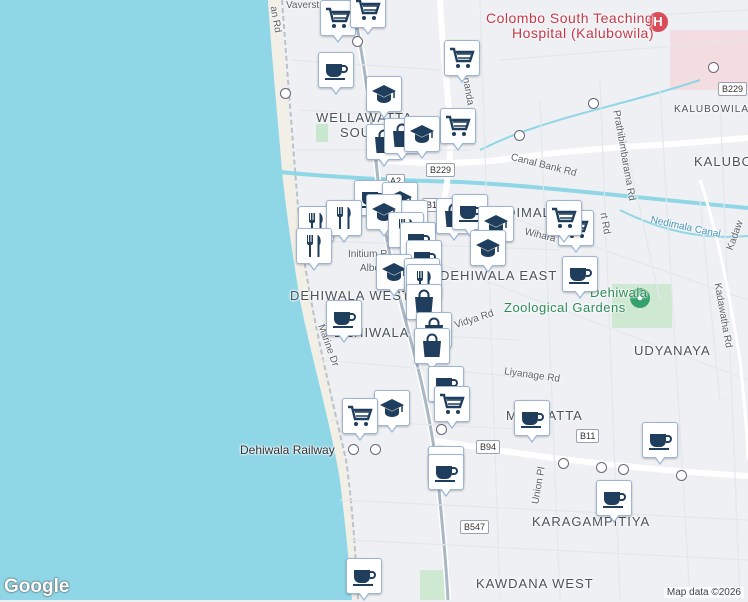 The width and height of the screenshot is (748, 602). Describe the element at coordinates (535, 583) in the screenshot. I see `area-label: KAWDANA WEST` at that location.